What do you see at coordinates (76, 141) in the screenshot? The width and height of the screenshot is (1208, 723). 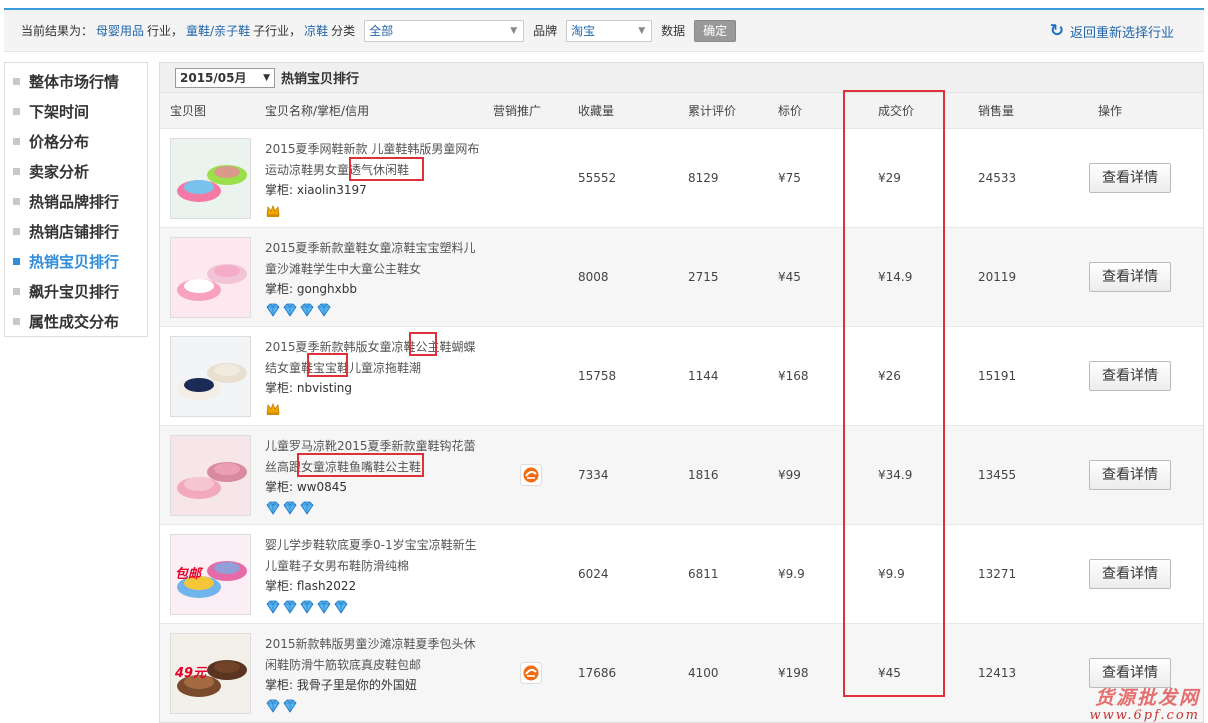 I see `sidebar-item: 价格分布` at bounding box center [76, 141].